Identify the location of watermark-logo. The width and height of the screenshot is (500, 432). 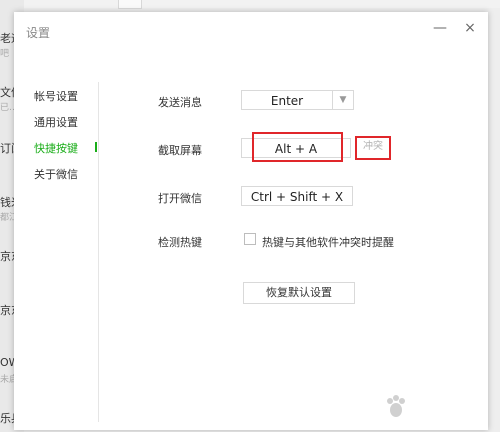
(396, 406).